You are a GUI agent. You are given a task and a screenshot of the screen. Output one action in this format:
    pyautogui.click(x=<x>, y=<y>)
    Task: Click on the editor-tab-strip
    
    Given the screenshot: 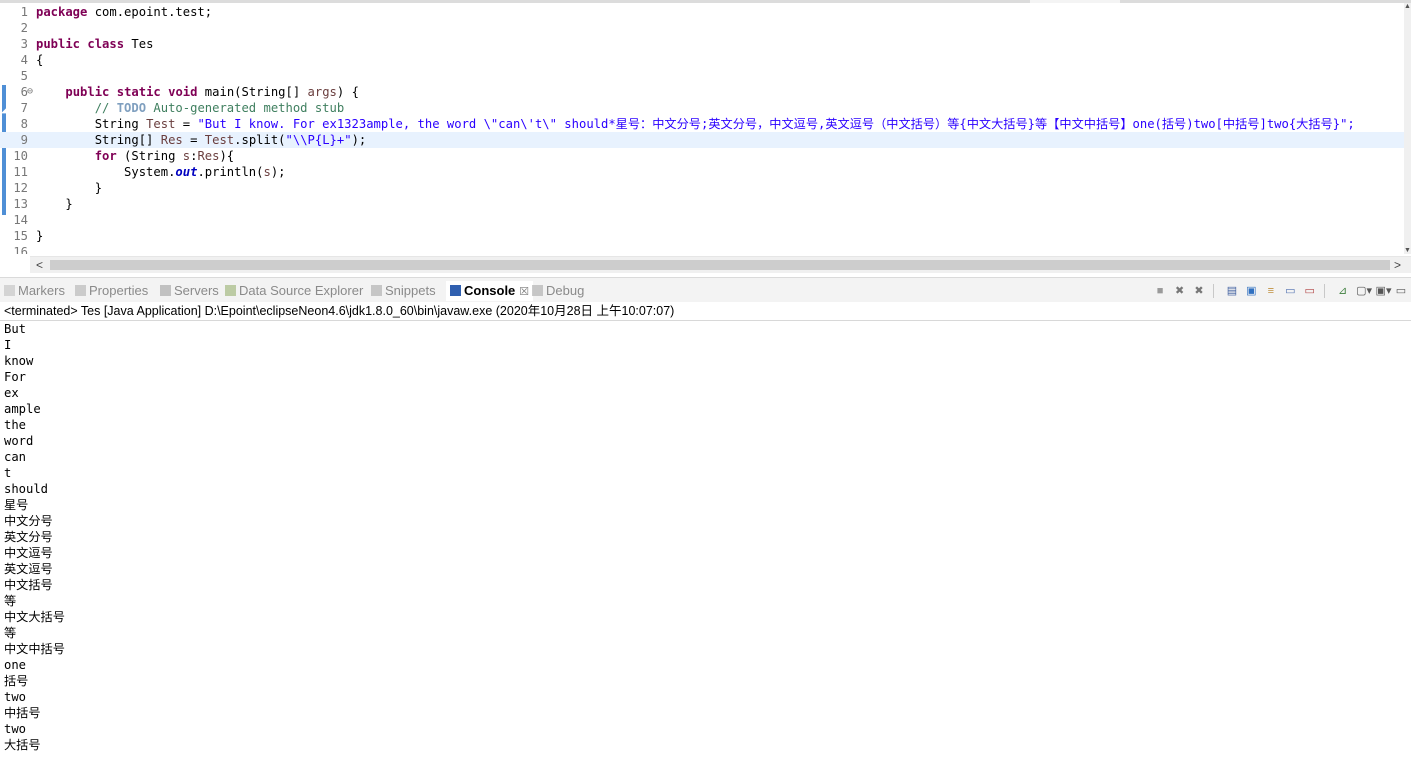 What is the action you would take?
    pyautogui.click(x=705, y=1)
    